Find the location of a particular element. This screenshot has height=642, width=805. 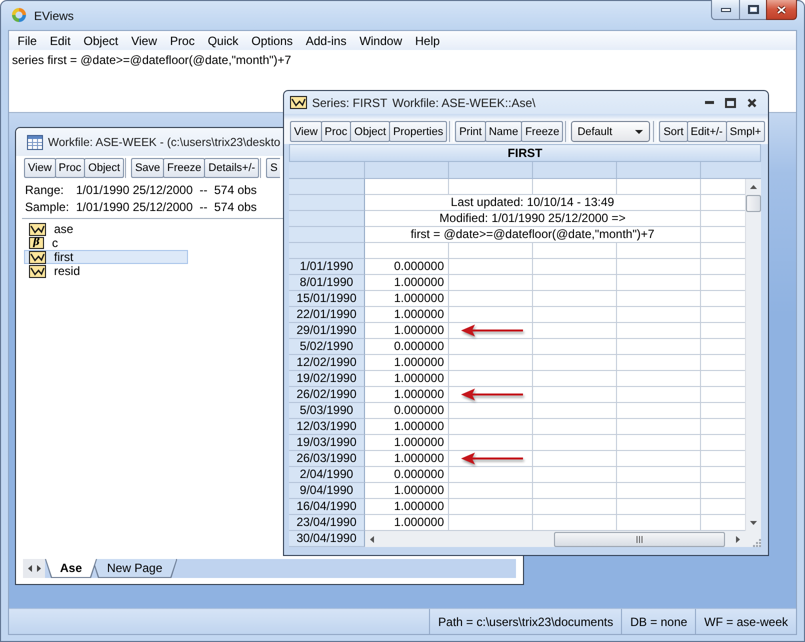

menu-item: Edit is located at coordinates (60, 41).